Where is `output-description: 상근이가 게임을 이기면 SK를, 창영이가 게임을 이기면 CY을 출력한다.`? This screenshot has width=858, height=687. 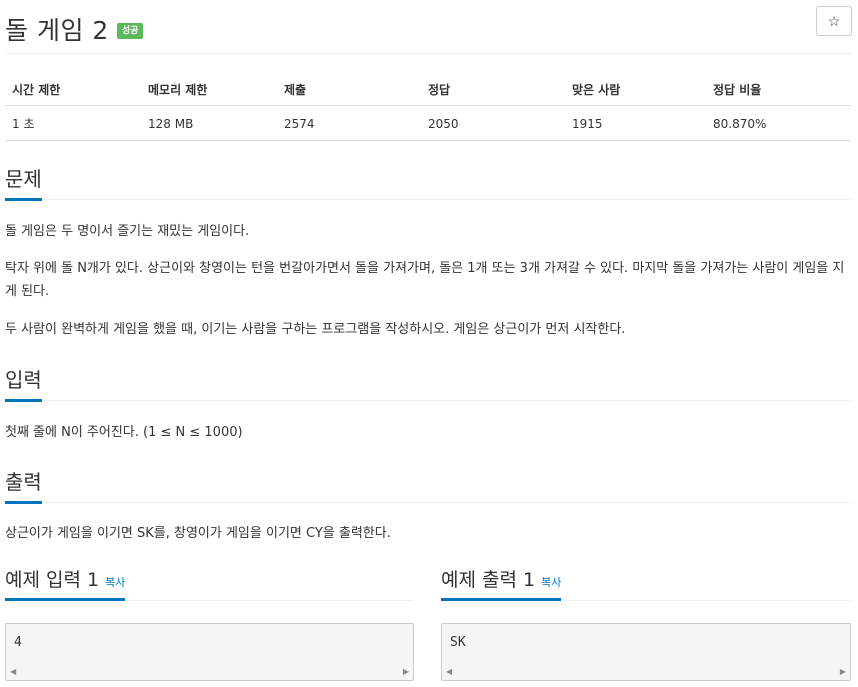
output-description: 상근이가 게임을 이기면 SK를, 창영이가 게임을 이기면 CY을 출력한다. is located at coordinates (198, 533).